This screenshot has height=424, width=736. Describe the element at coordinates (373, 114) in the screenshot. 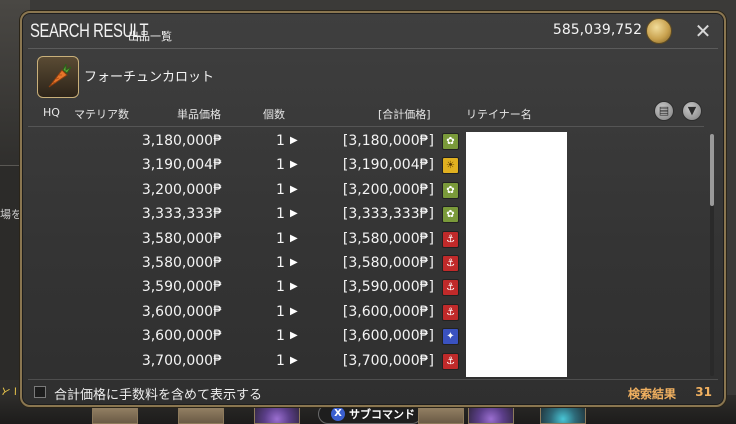

I see `column-headers: HQ マテリア数 単品価格 個数 [合計価格] リテイナー名` at that location.